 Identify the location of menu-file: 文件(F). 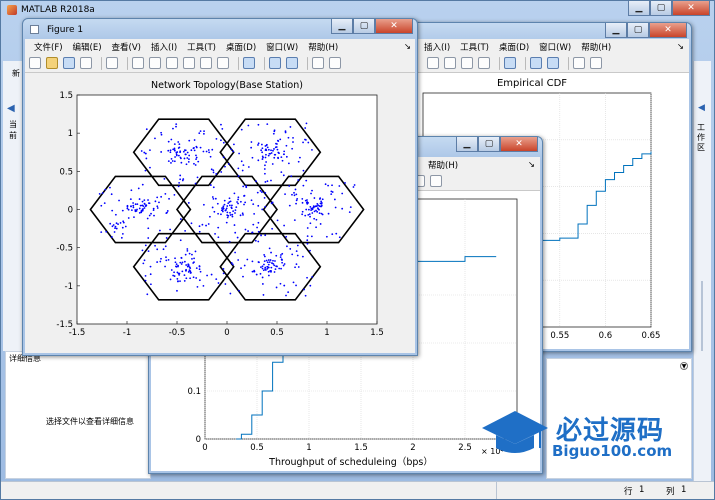
(48, 47).